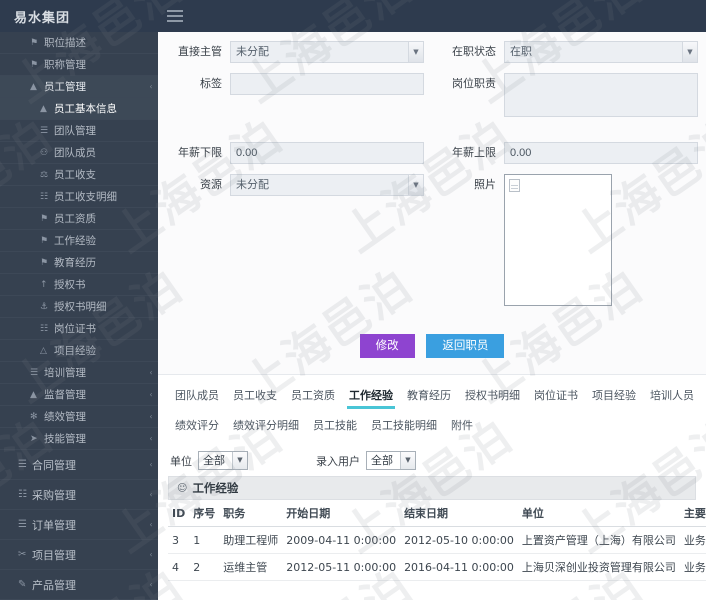 This screenshot has height=600, width=706. What do you see at coordinates (353, 16) in the screenshot?
I see `top-bar: 易水集团` at bounding box center [353, 16].